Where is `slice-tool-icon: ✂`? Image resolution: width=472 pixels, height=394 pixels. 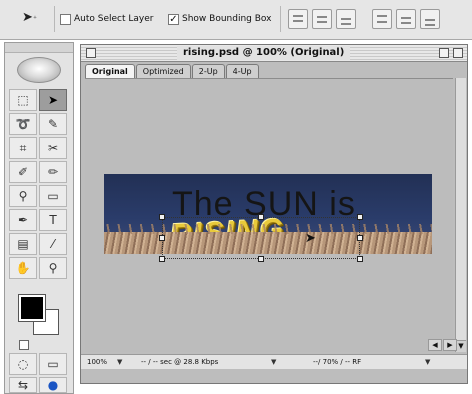 slice-tool-icon: ✂ is located at coordinates (53, 148).